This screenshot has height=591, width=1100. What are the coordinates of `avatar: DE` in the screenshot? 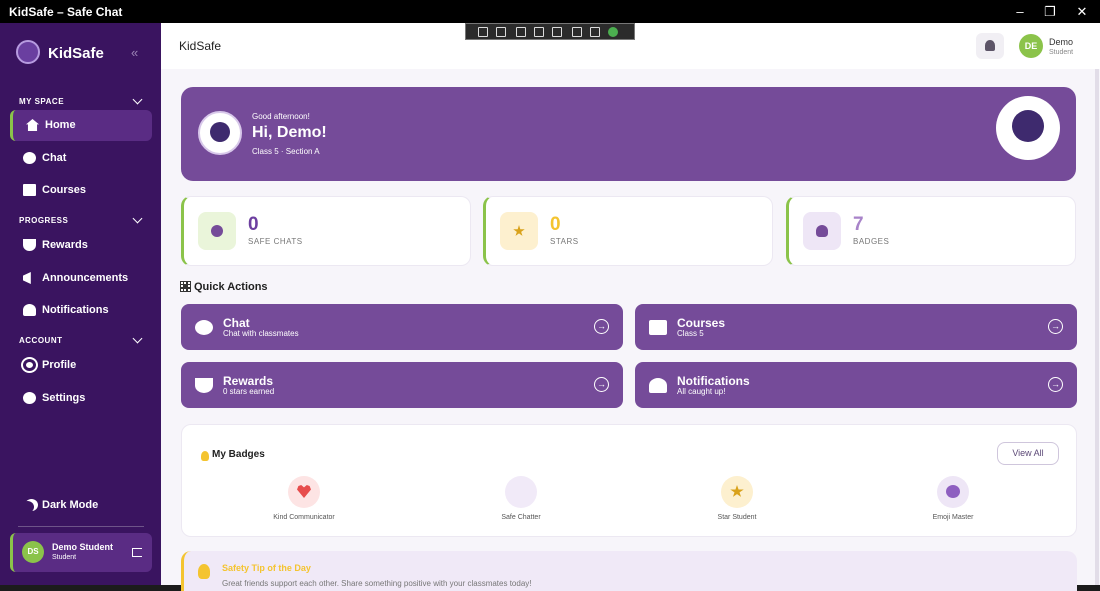 It's located at (1031, 46).